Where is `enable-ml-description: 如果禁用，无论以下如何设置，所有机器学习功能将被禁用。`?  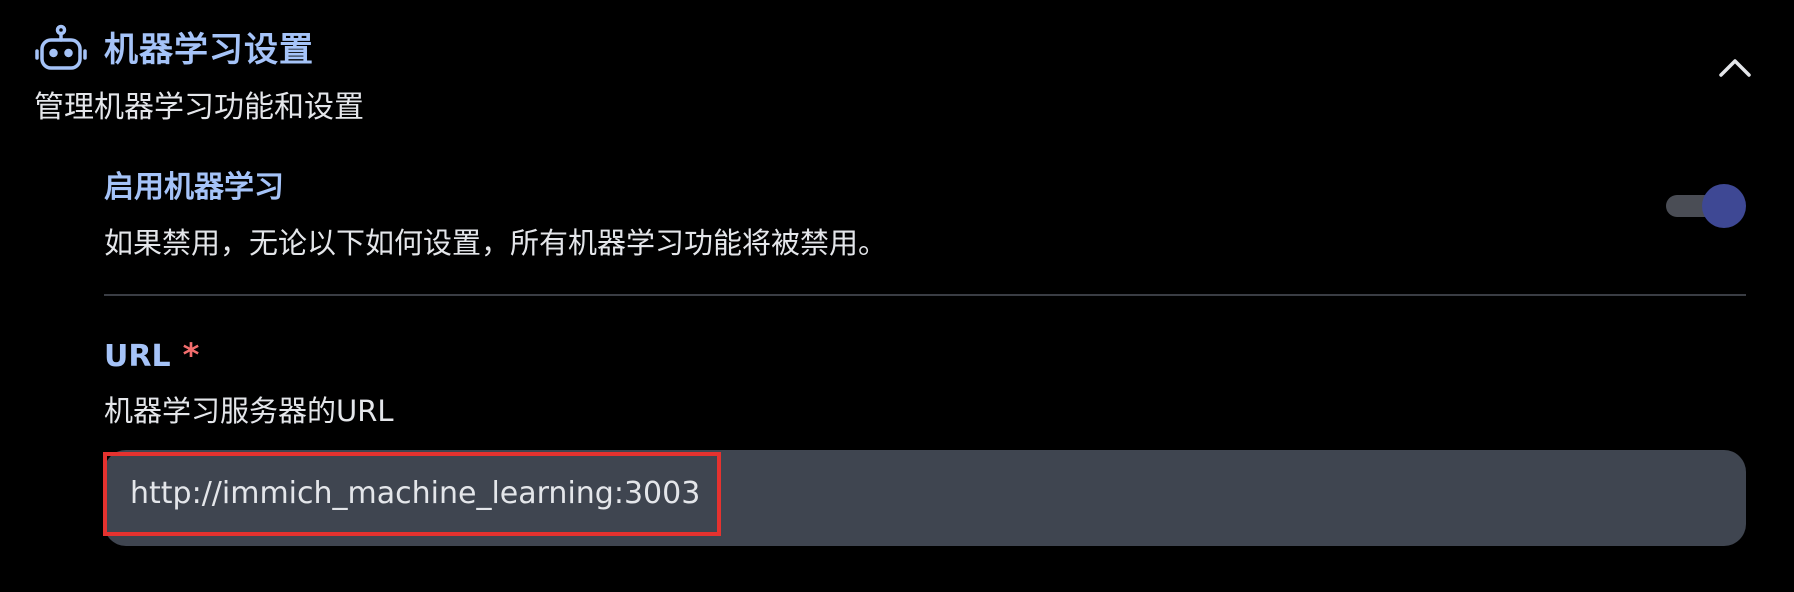
enable-ml-description: 如果禁用，无论以下如何设置，所有机器学习功能将被禁用。 is located at coordinates (496, 243).